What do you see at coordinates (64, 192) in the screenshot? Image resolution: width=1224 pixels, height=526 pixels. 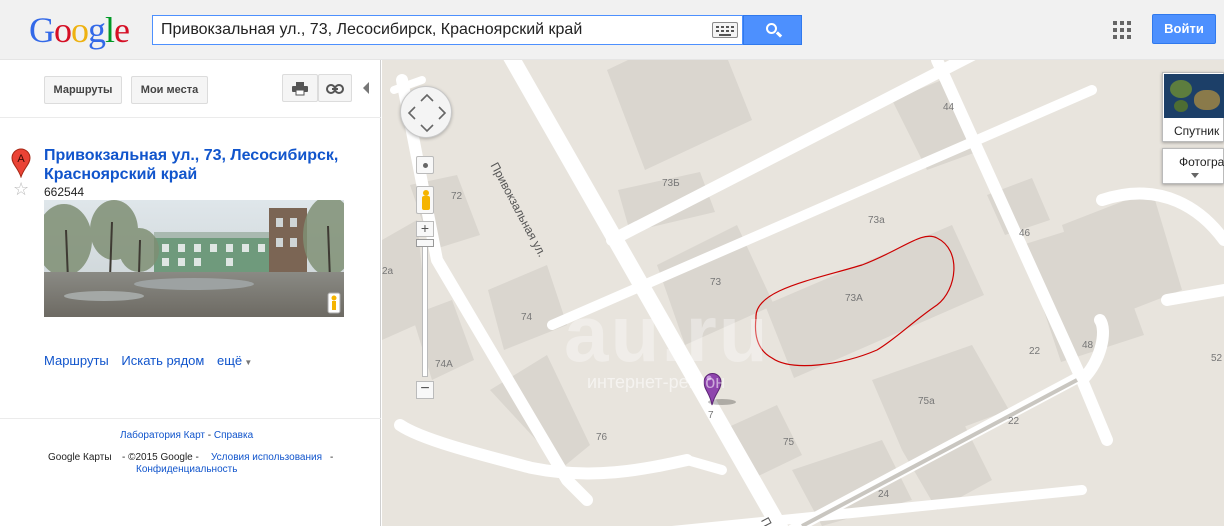 I see `postcode: 662544` at bounding box center [64, 192].